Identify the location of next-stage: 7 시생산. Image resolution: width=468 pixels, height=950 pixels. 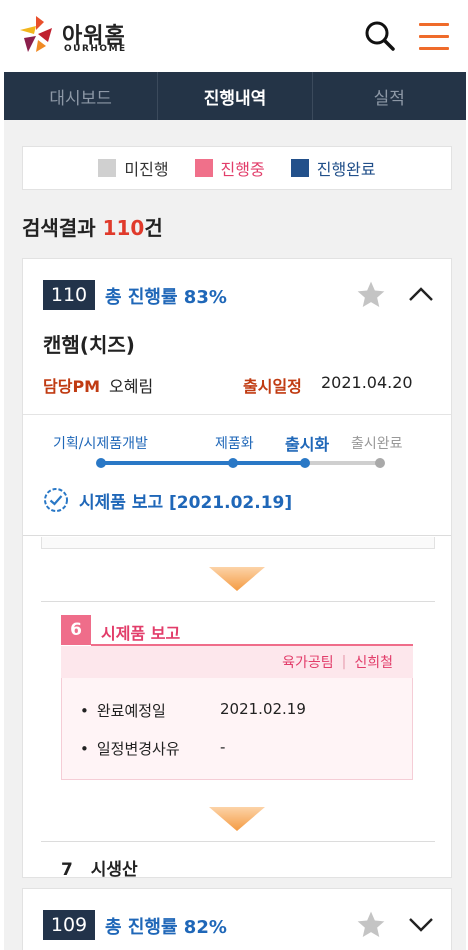
(99, 866).